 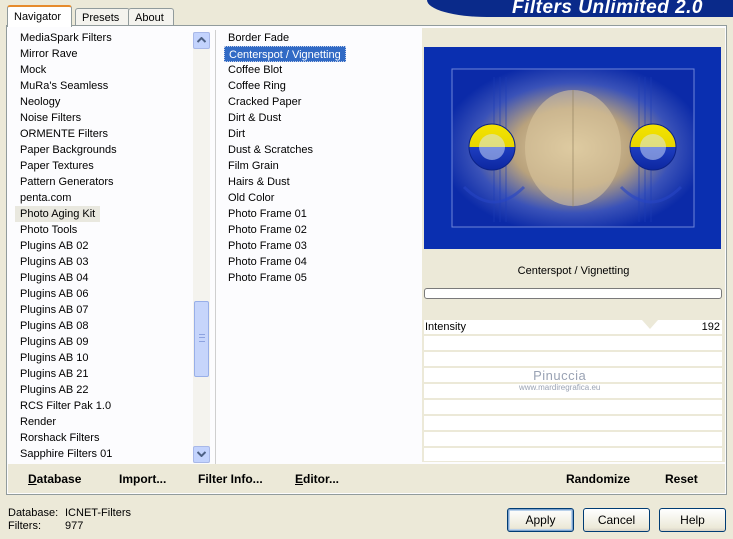 I want to click on progress-bar, so click(x=573, y=293).